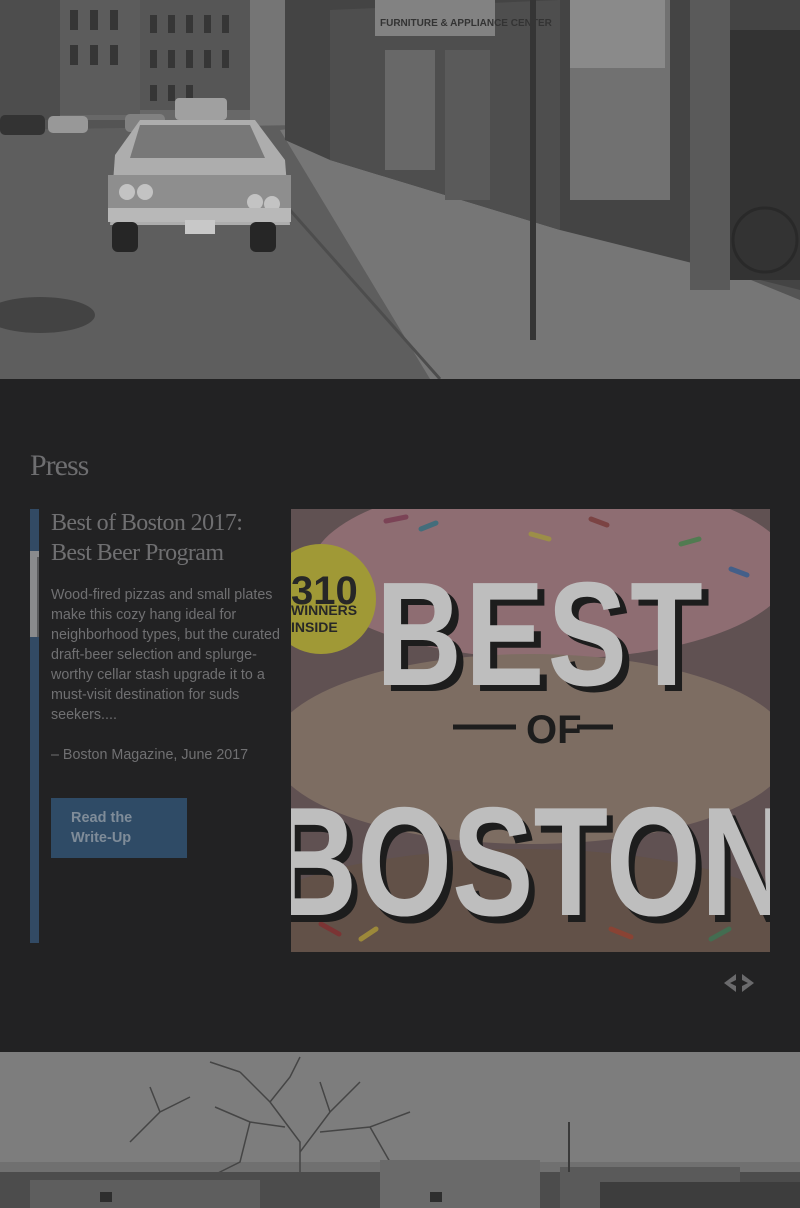  What do you see at coordinates (102, 818) in the screenshot?
I see `read-write-up-button-line1: Read the` at bounding box center [102, 818].